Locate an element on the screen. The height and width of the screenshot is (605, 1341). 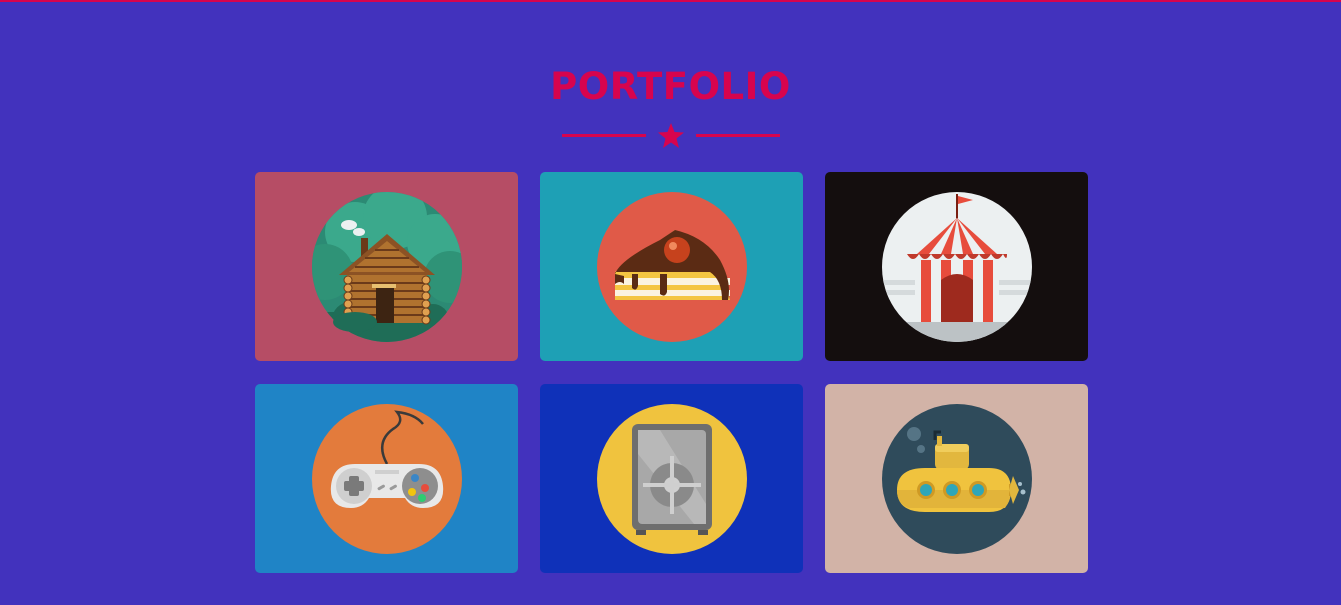
portfolio-item-circus is located at coordinates (956, 266).